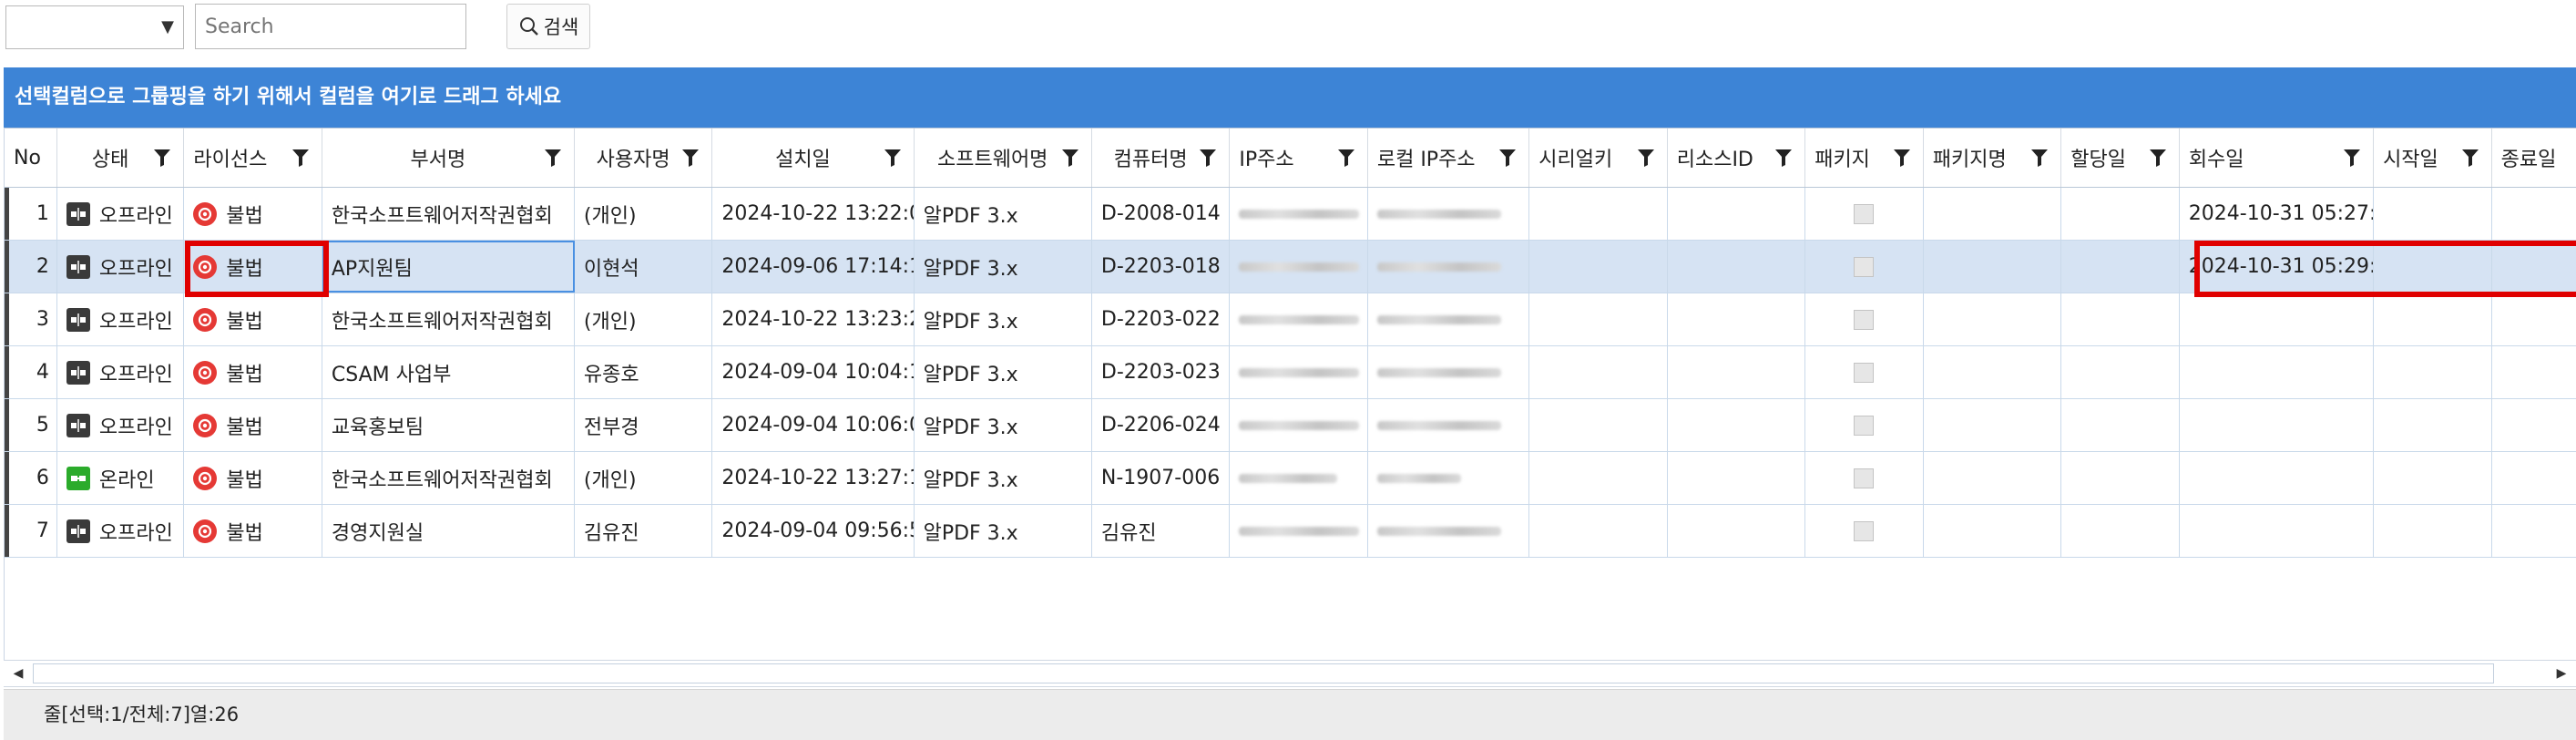 The image size is (2576, 740). I want to click on cell-no: 2, so click(31, 267).